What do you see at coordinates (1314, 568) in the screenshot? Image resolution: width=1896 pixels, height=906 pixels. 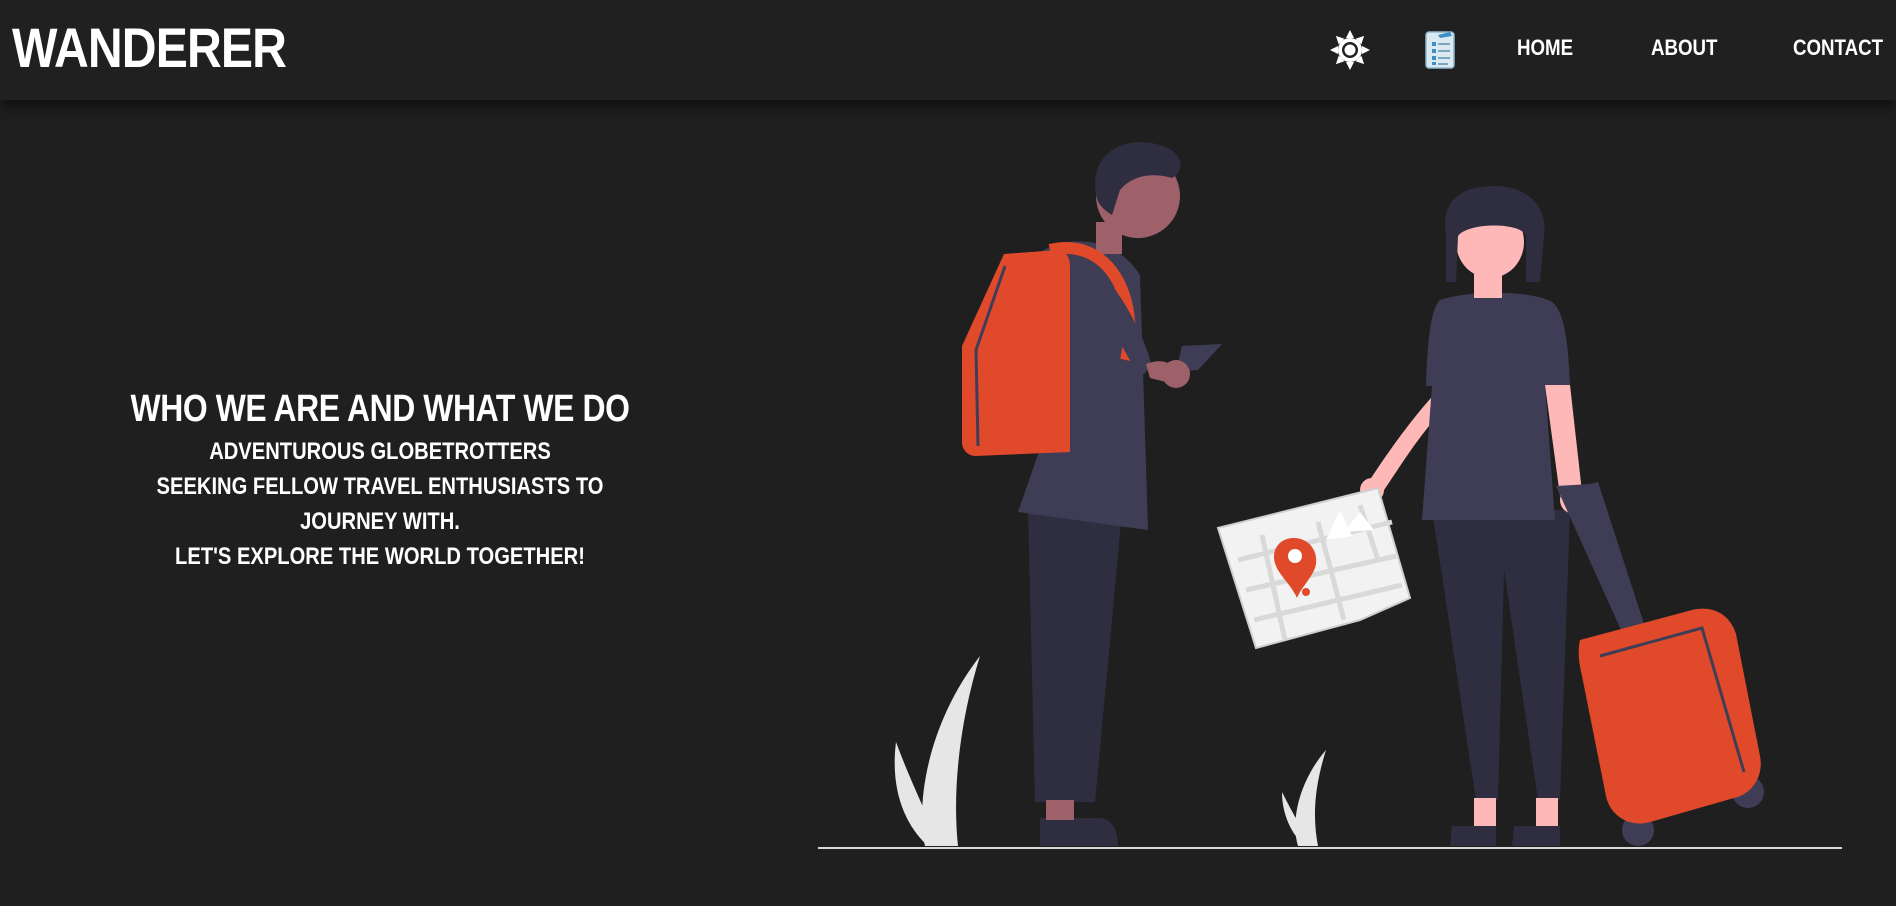 I see `map-illustration` at bounding box center [1314, 568].